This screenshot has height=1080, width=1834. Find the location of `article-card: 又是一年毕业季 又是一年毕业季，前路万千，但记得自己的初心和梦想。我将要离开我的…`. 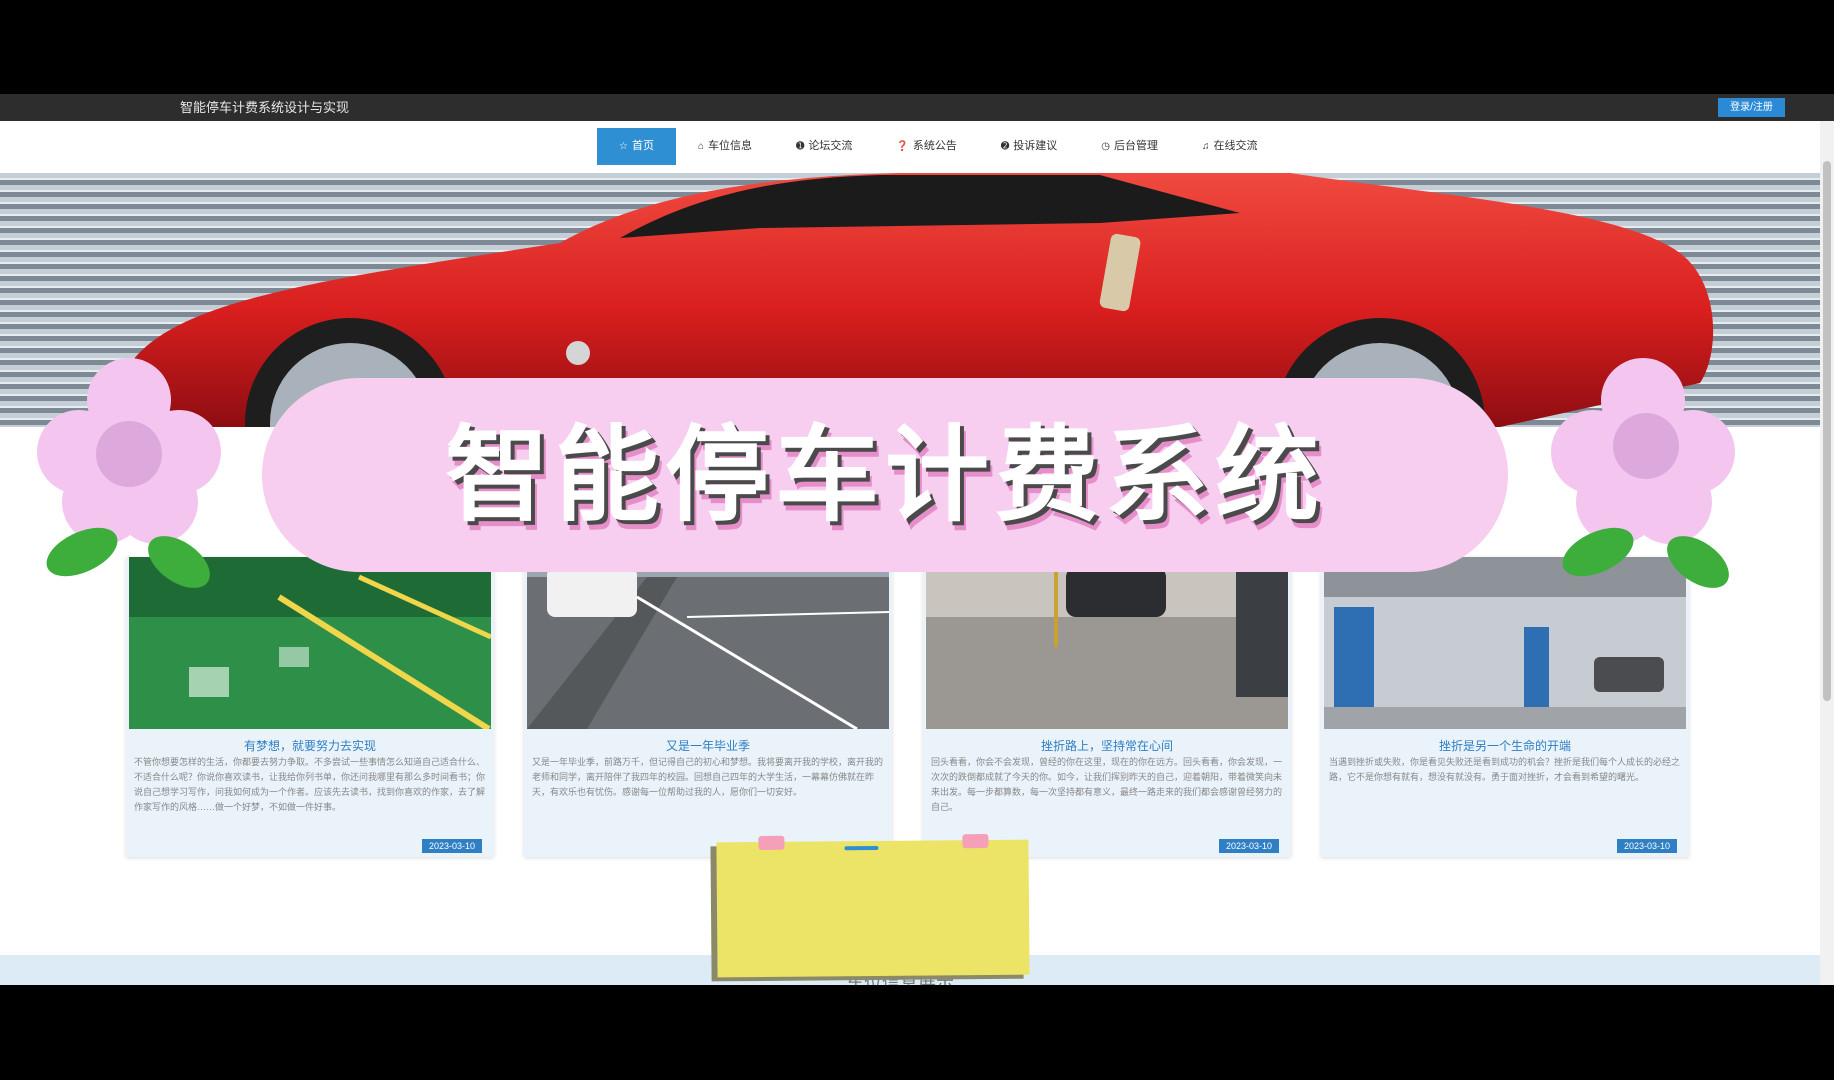

article-card: 又是一年毕业季 又是一年毕业季，前路万千，但记得自己的初心和梦想。我将要离开我的… is located at coordinates (708, 707).